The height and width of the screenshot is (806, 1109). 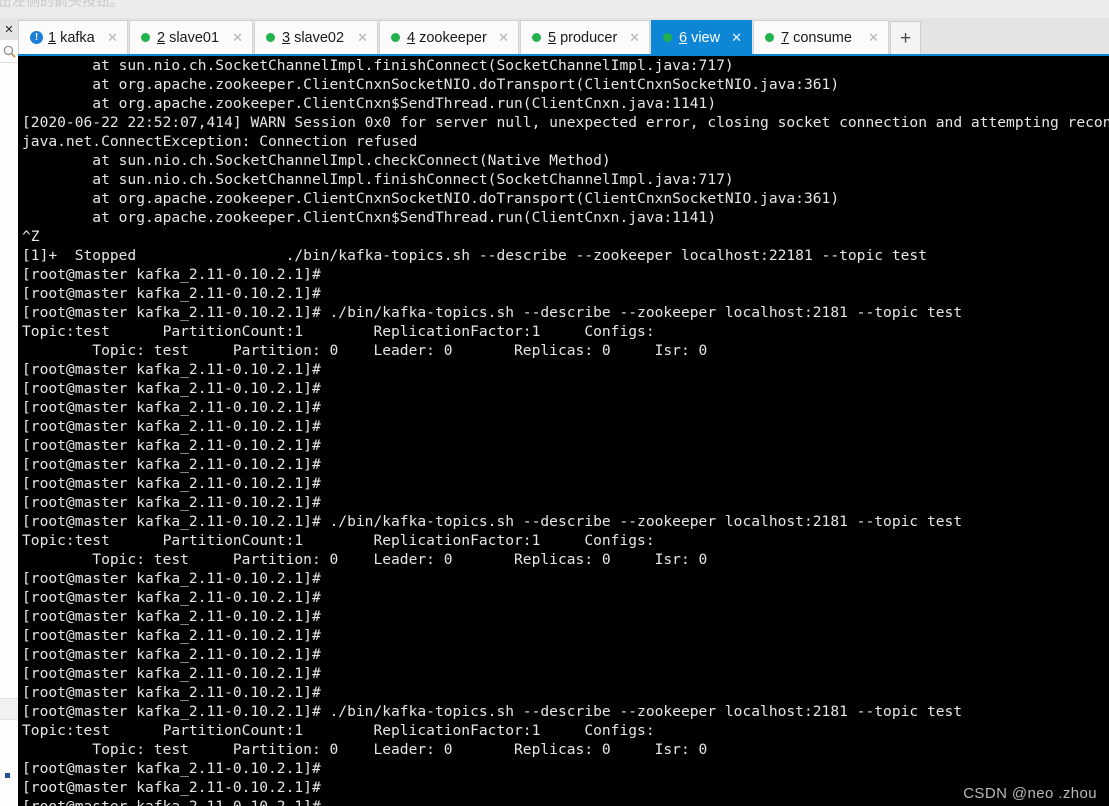 I want to click on tab-slave02-label: slave02, so click(x=319, y=37).